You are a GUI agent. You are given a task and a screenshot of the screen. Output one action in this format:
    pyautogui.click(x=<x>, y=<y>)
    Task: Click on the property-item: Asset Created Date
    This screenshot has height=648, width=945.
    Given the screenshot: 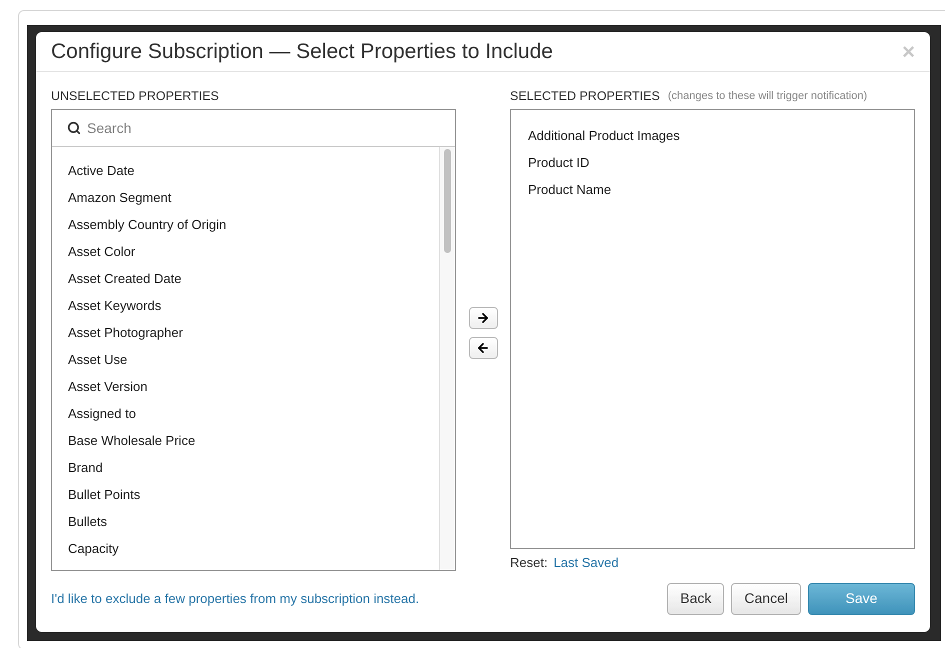 What is the action you would take?
    pyautogui.click(x=253, y=278)
    